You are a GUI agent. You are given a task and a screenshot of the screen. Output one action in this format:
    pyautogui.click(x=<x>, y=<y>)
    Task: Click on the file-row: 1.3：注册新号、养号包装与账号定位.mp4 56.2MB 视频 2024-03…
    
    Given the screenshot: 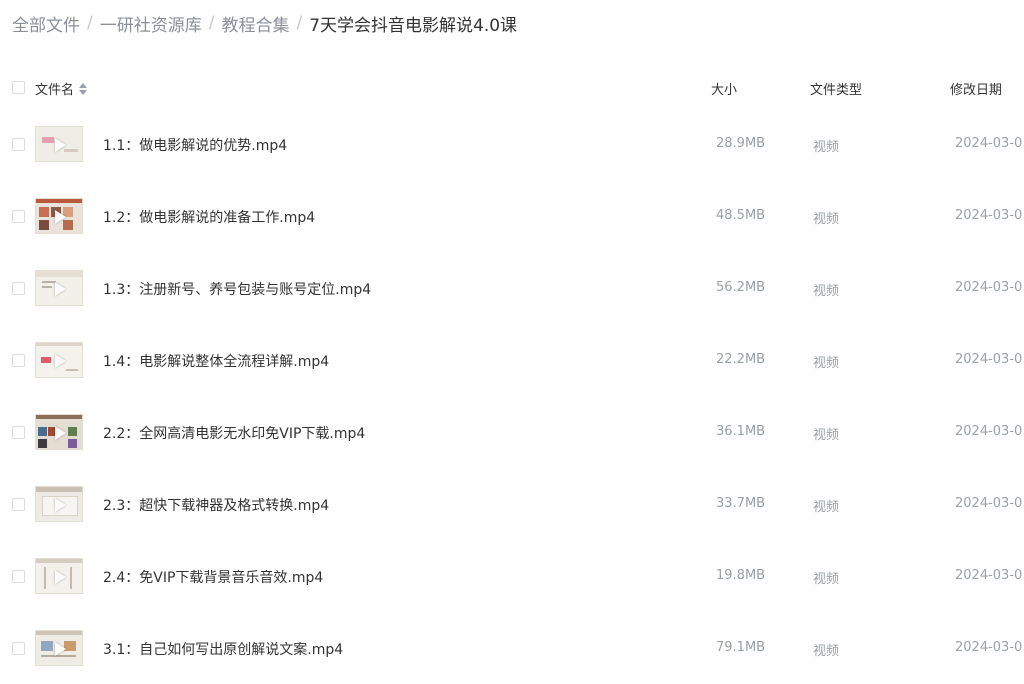 What is the action you would take?
    pyautogui.click(x=512, y=288)
    